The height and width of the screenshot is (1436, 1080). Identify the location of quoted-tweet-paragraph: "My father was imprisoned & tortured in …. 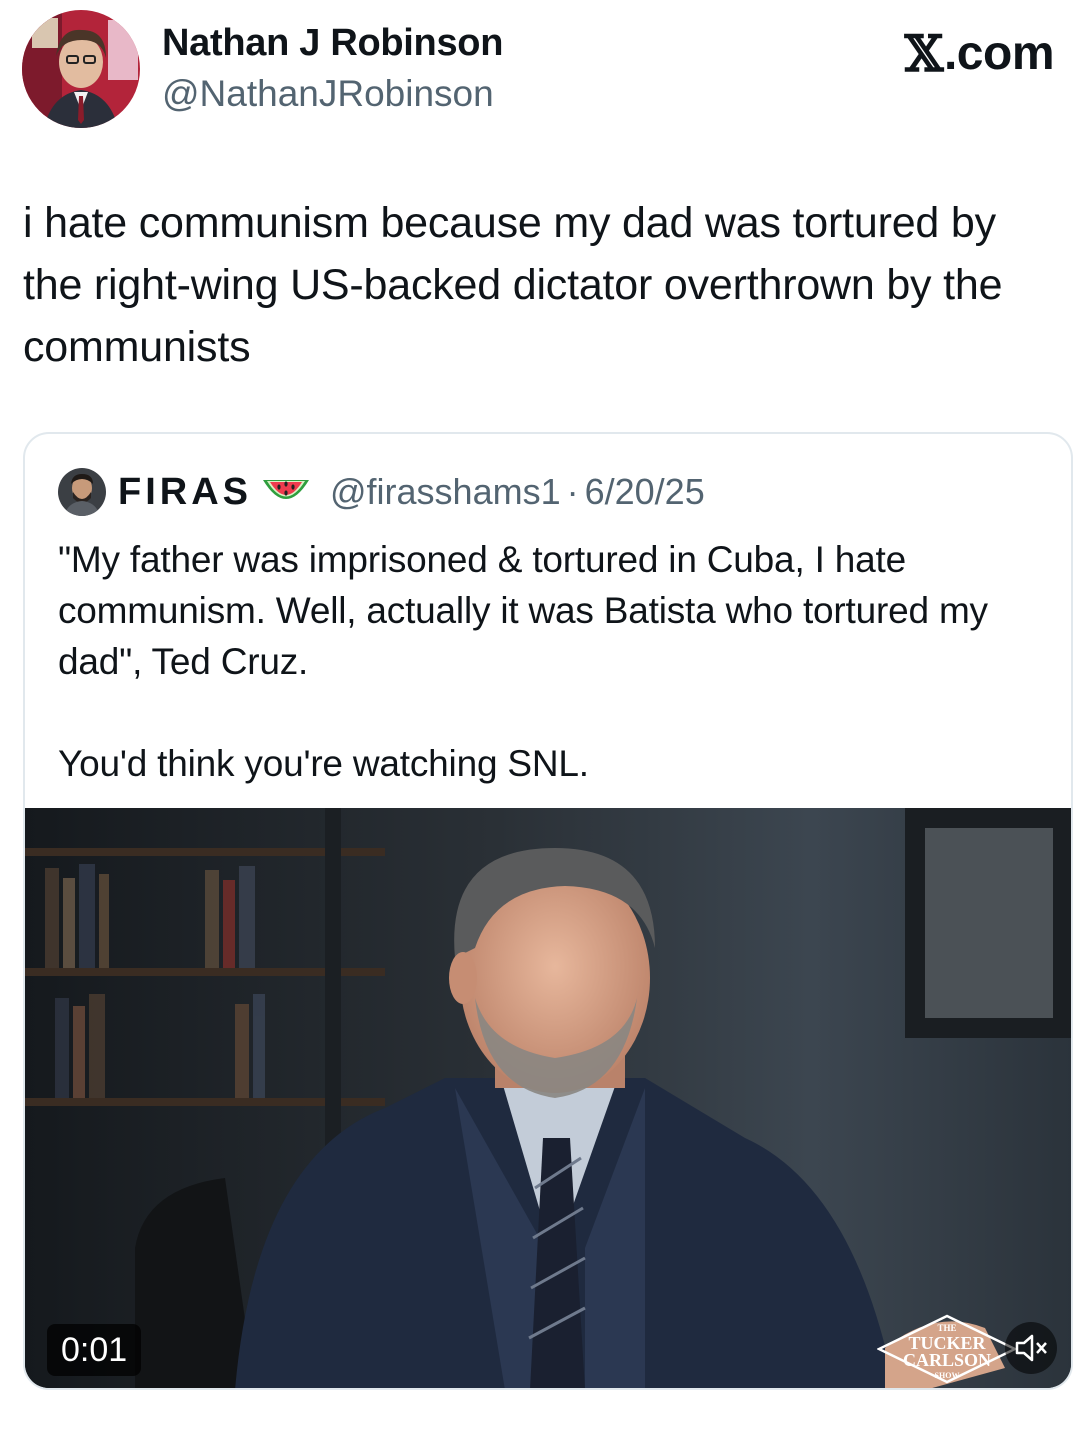
(523, 610).